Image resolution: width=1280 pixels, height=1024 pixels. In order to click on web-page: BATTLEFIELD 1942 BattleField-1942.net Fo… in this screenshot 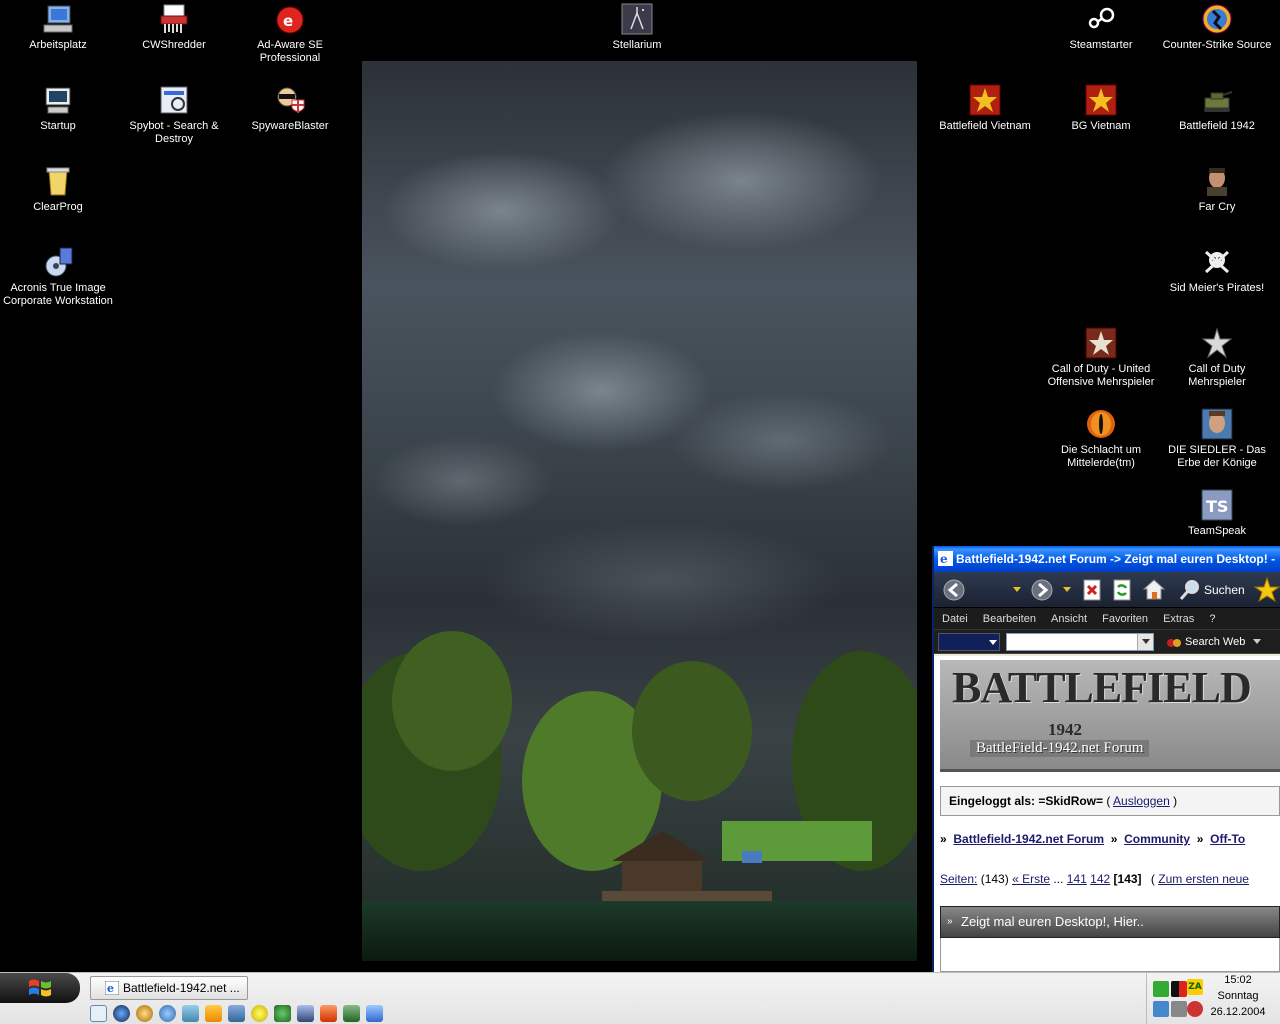, I will do `click(1107, 814)`.